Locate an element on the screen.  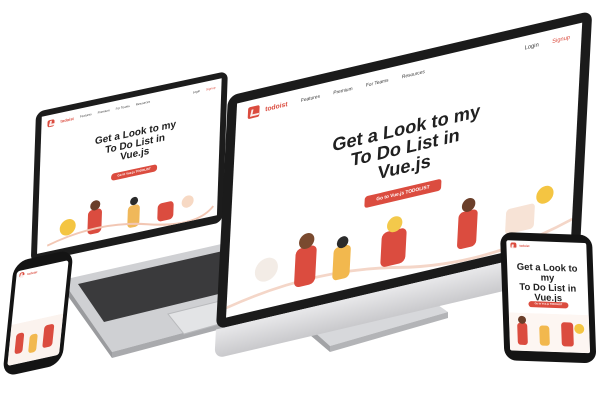
signup-link: Signup is located at coordinates (561, 40).